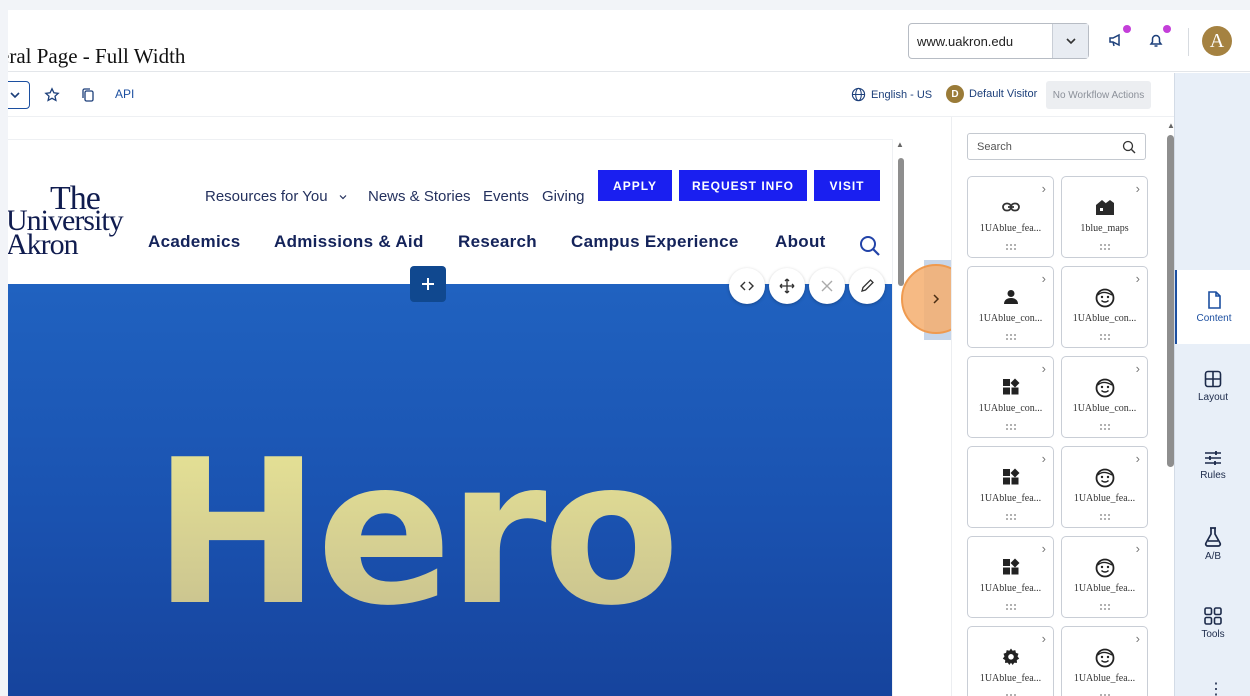 The width and height of the screenshot is (1250, 696). I want to click on code-icon, so click(747, 286).